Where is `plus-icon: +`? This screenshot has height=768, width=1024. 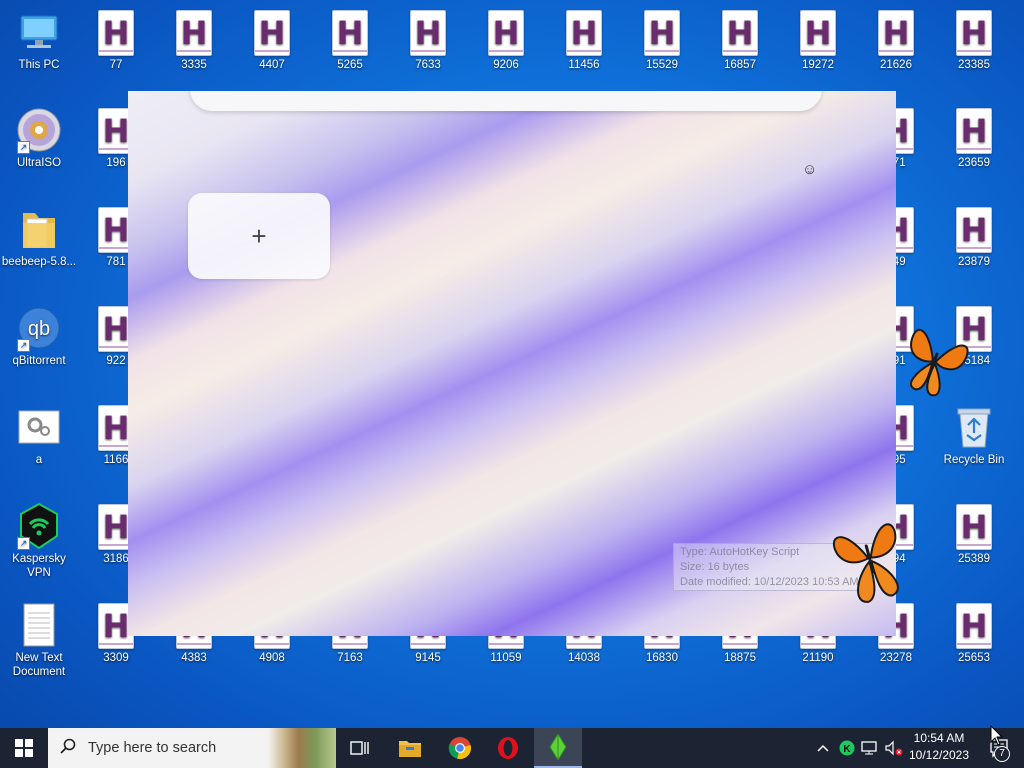 plus-icon: + is located at coordinates (259, 235).